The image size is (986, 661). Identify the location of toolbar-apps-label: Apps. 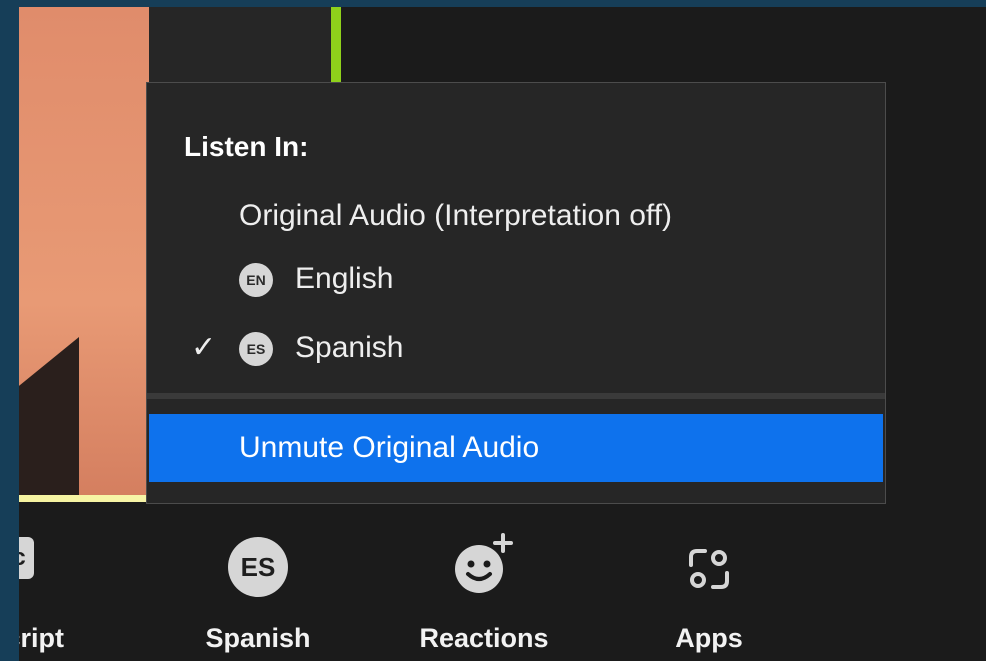
(709, 638).